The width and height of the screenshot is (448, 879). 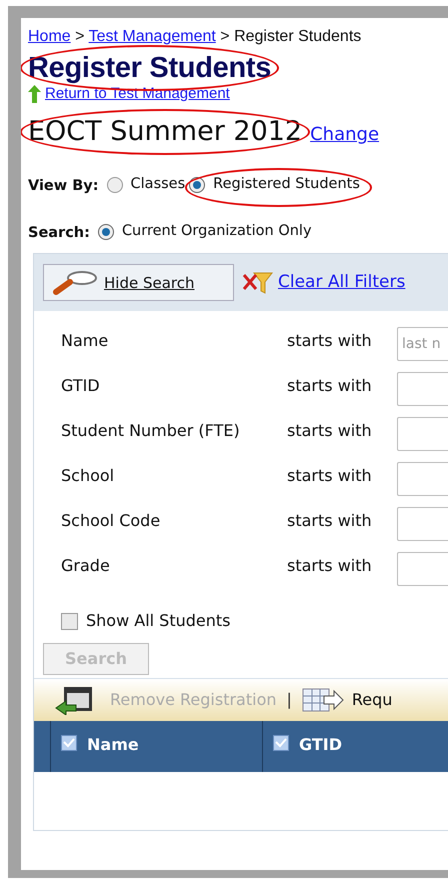 What do you see at coordinates (86, 566) in the screenshot?
I see `filter-label: Grade` at bounding box center [86, 566].